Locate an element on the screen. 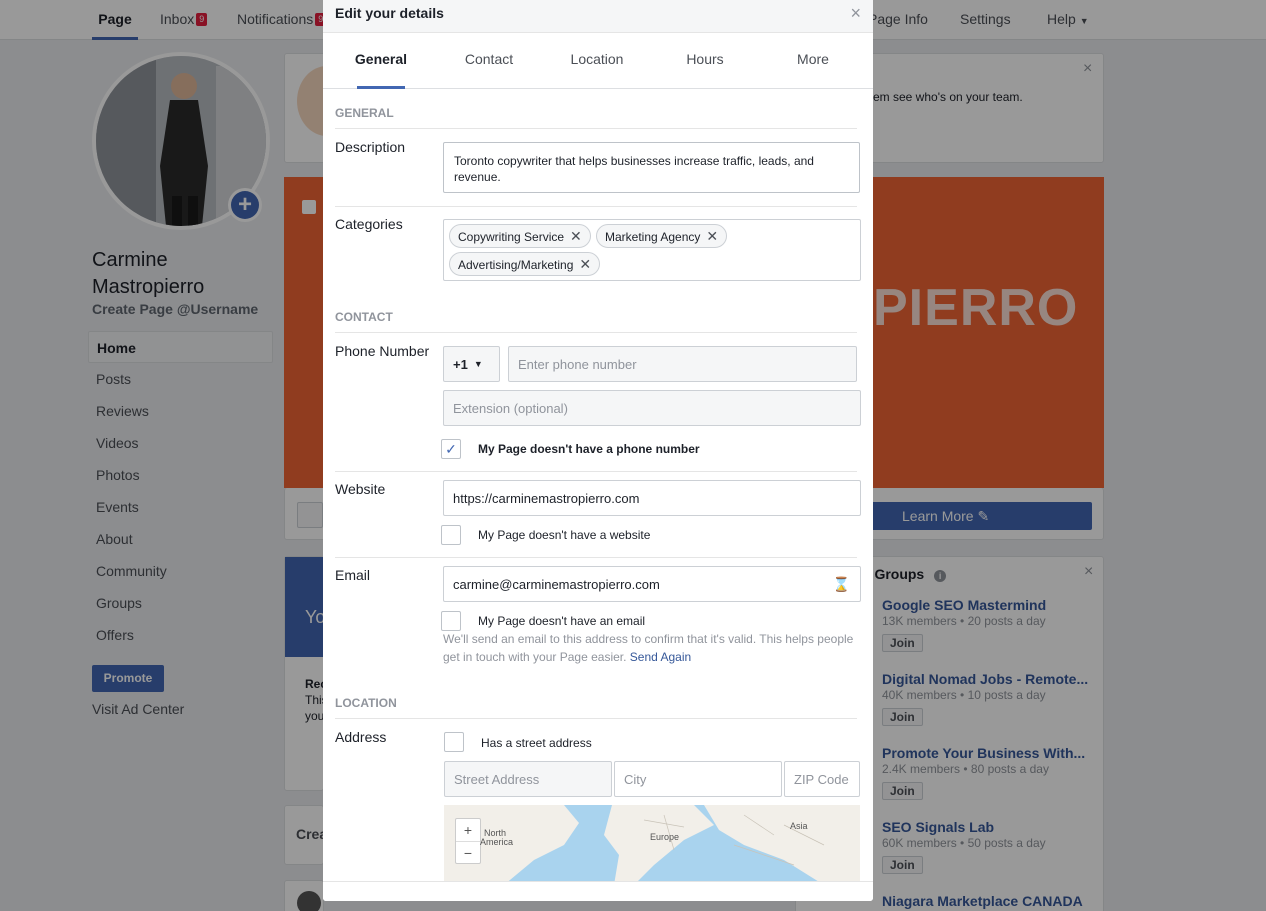 Image resolution: width=1266 pixels, height=911 pixels. location-map: + − North America Europe Asia is located at coordinates (652, 845).